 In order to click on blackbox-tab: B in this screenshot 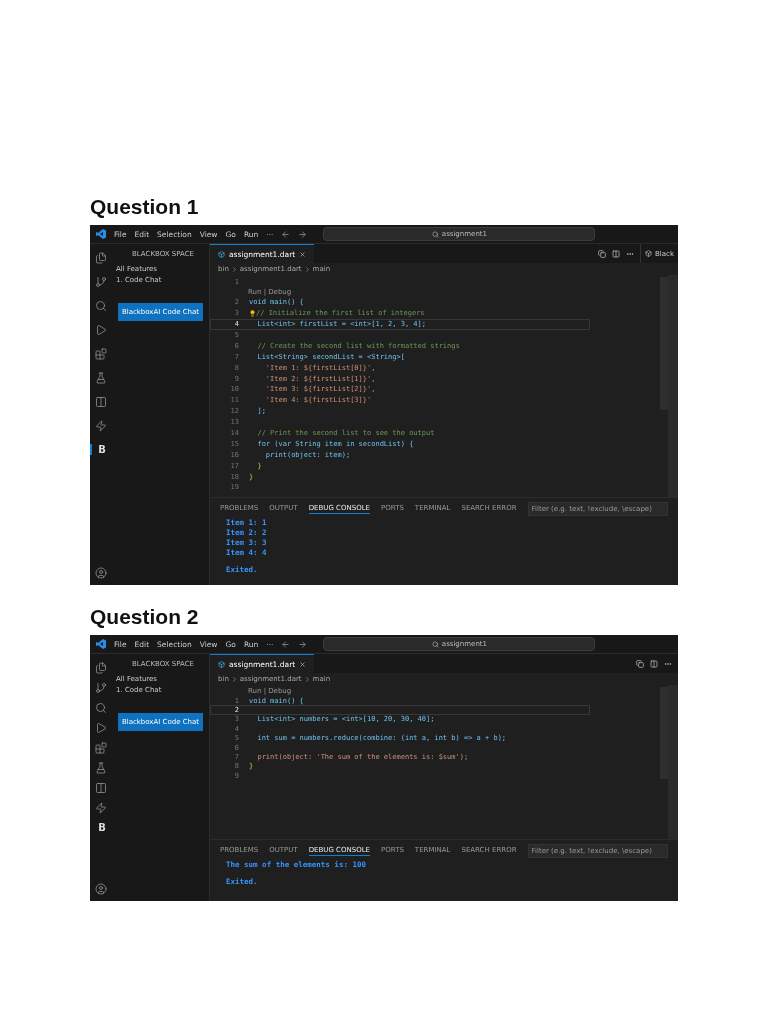, I will do `click(101, 827)`.